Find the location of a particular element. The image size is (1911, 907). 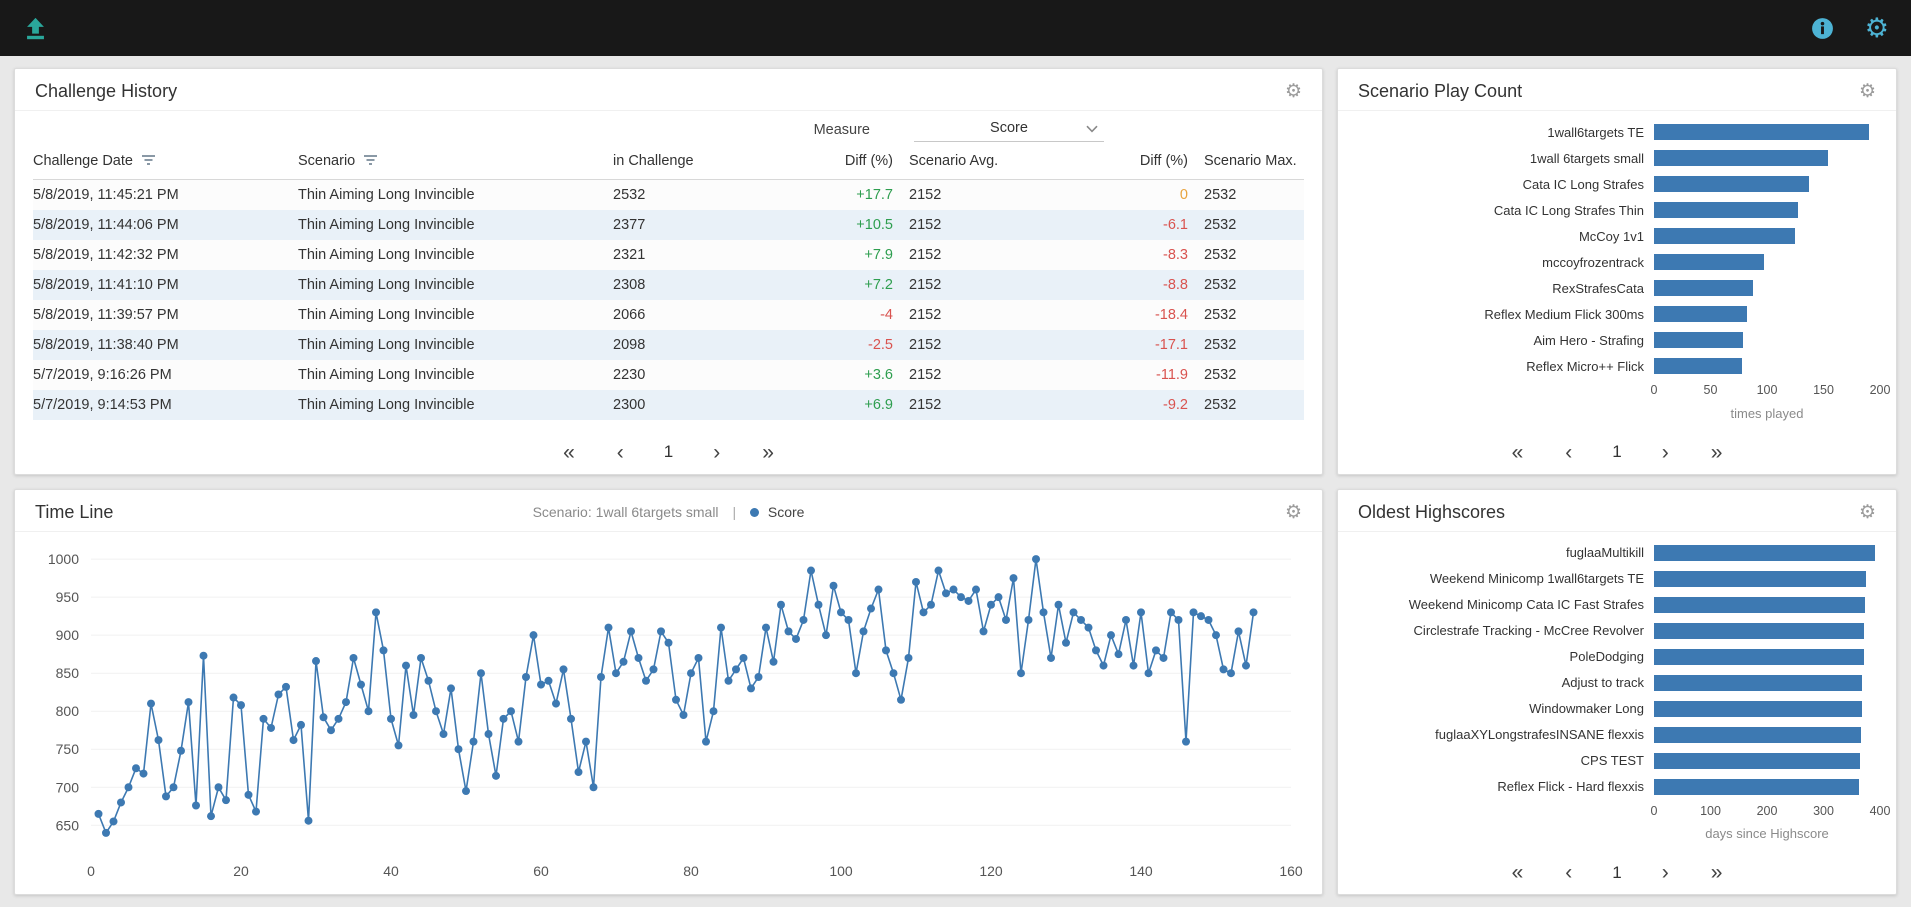

scenario-play-count-header: Scenario Play Count ⚙ is located at coordinates (1617, 90).